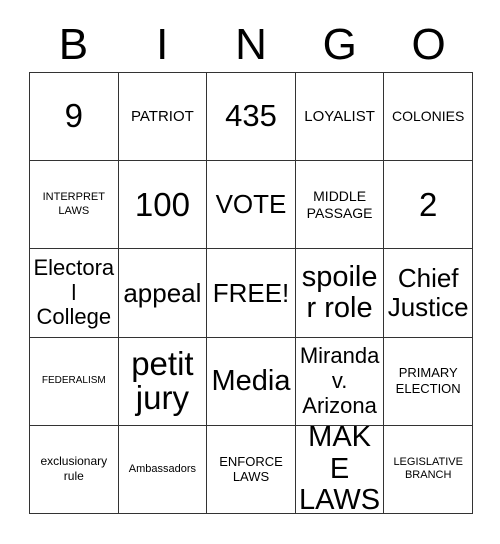  I want to click on bingo-cell: MAKE LAWS, so click(340, 469).